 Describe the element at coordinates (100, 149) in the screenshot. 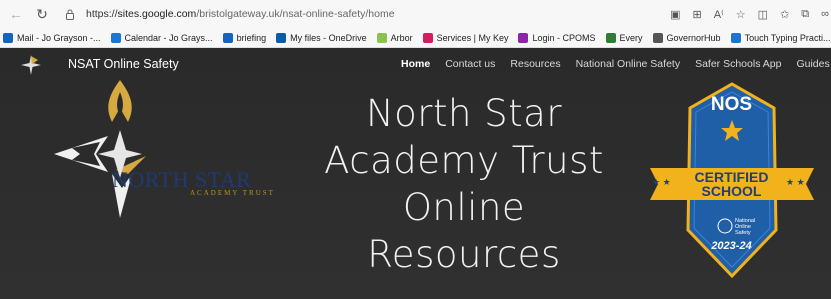

I see `north-star-logo` at that location.